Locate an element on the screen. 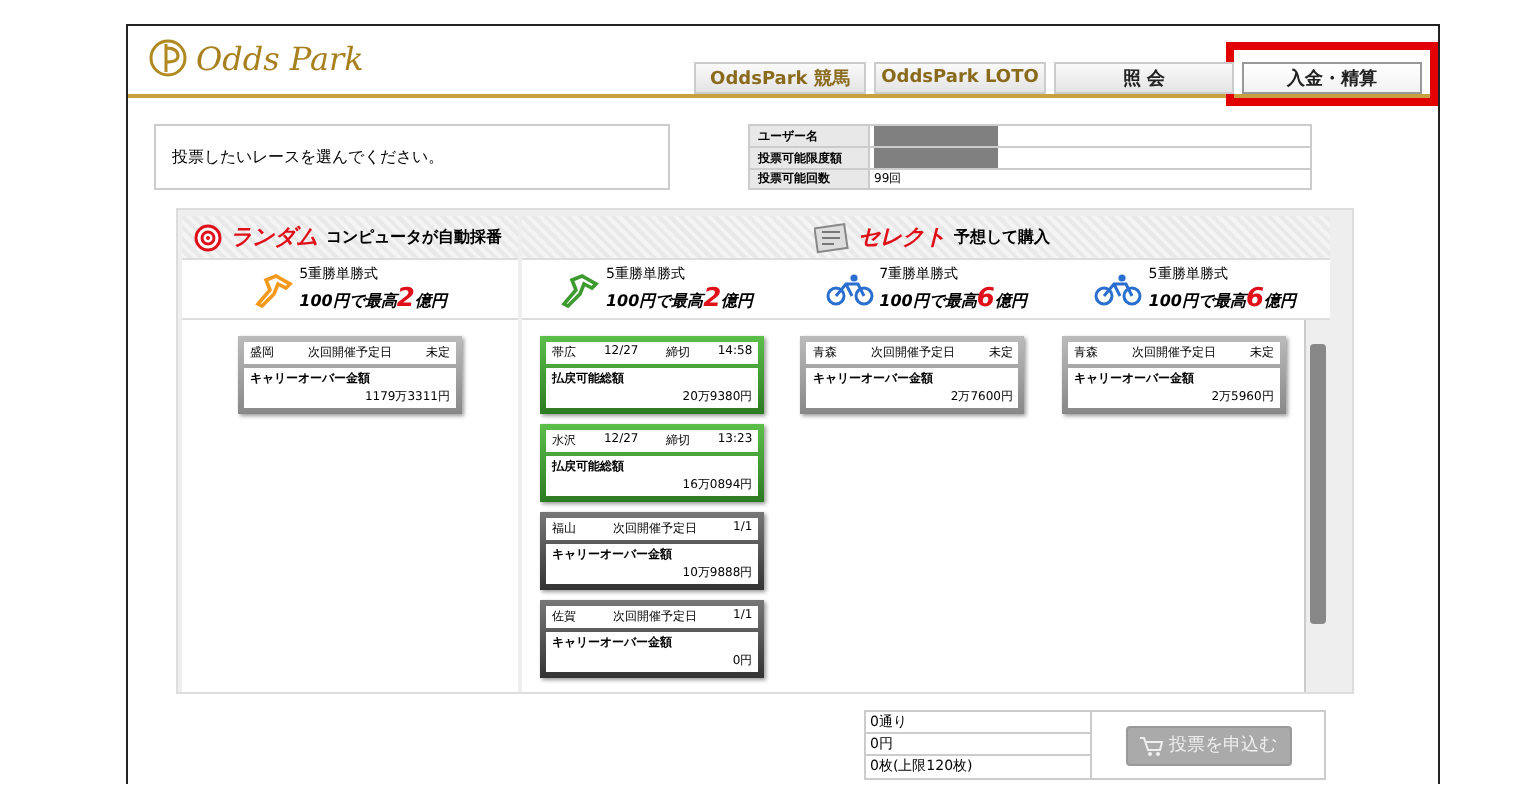  nav-tab: OddsPark 競馬 is located at coordinates (780, 78).